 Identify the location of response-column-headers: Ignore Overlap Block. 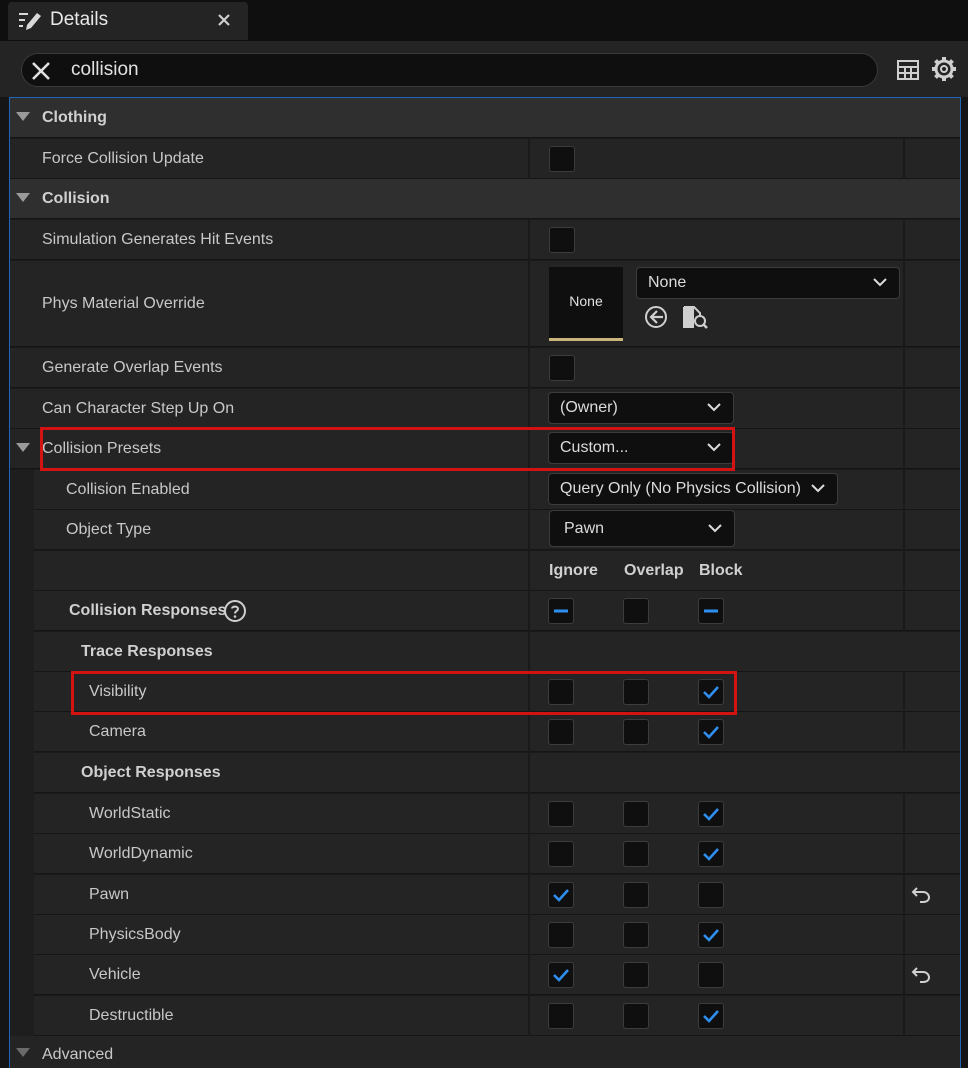
(497, 571).